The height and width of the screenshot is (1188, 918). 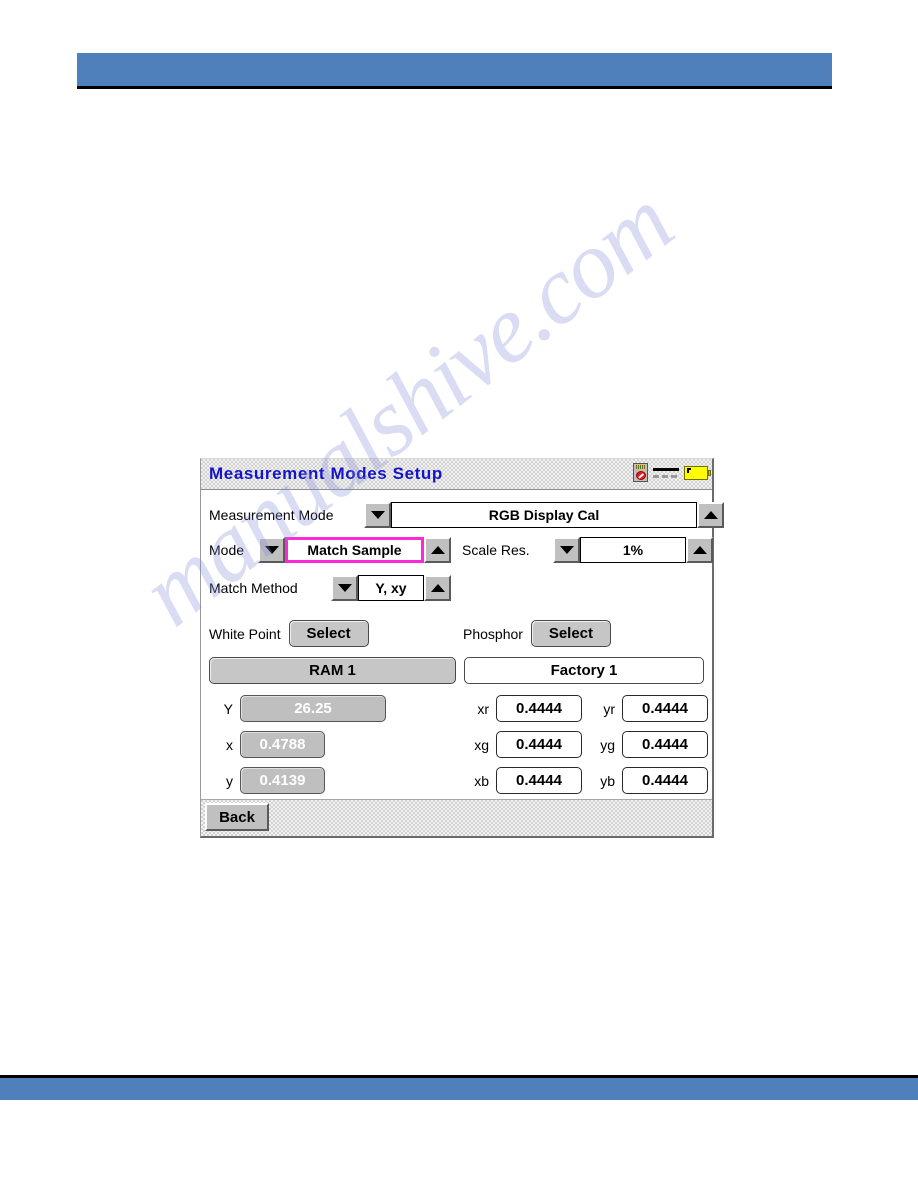 I want to click on phosphor-value-row: xg 0.4444 yg 0.4444, so click(x=588, y=744).